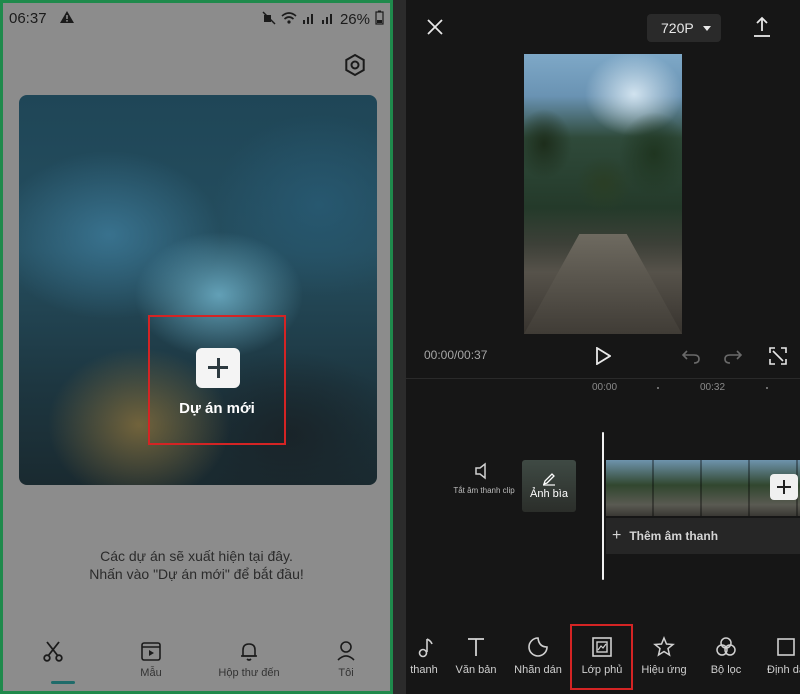 This screenshot has height=694, width=800. I want to click on tool-overlay: Lớp phủ, so click(602, 656).